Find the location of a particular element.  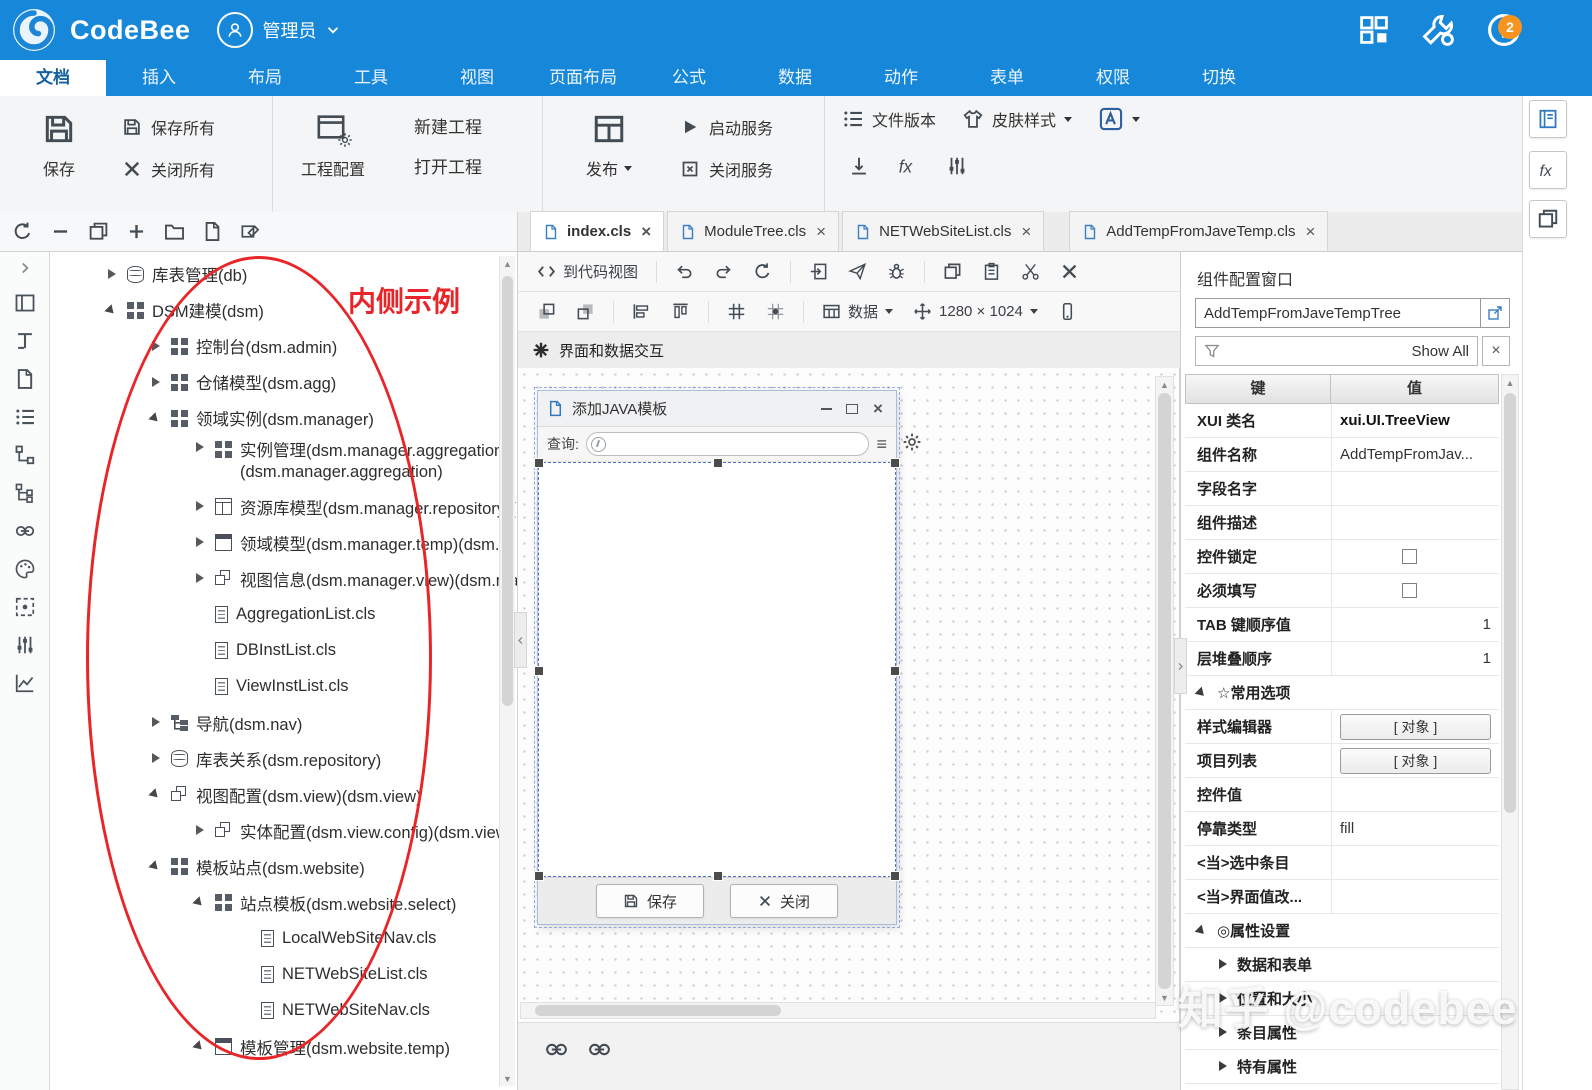

notification-badge: 2 is located at coordinates (1510, 27).